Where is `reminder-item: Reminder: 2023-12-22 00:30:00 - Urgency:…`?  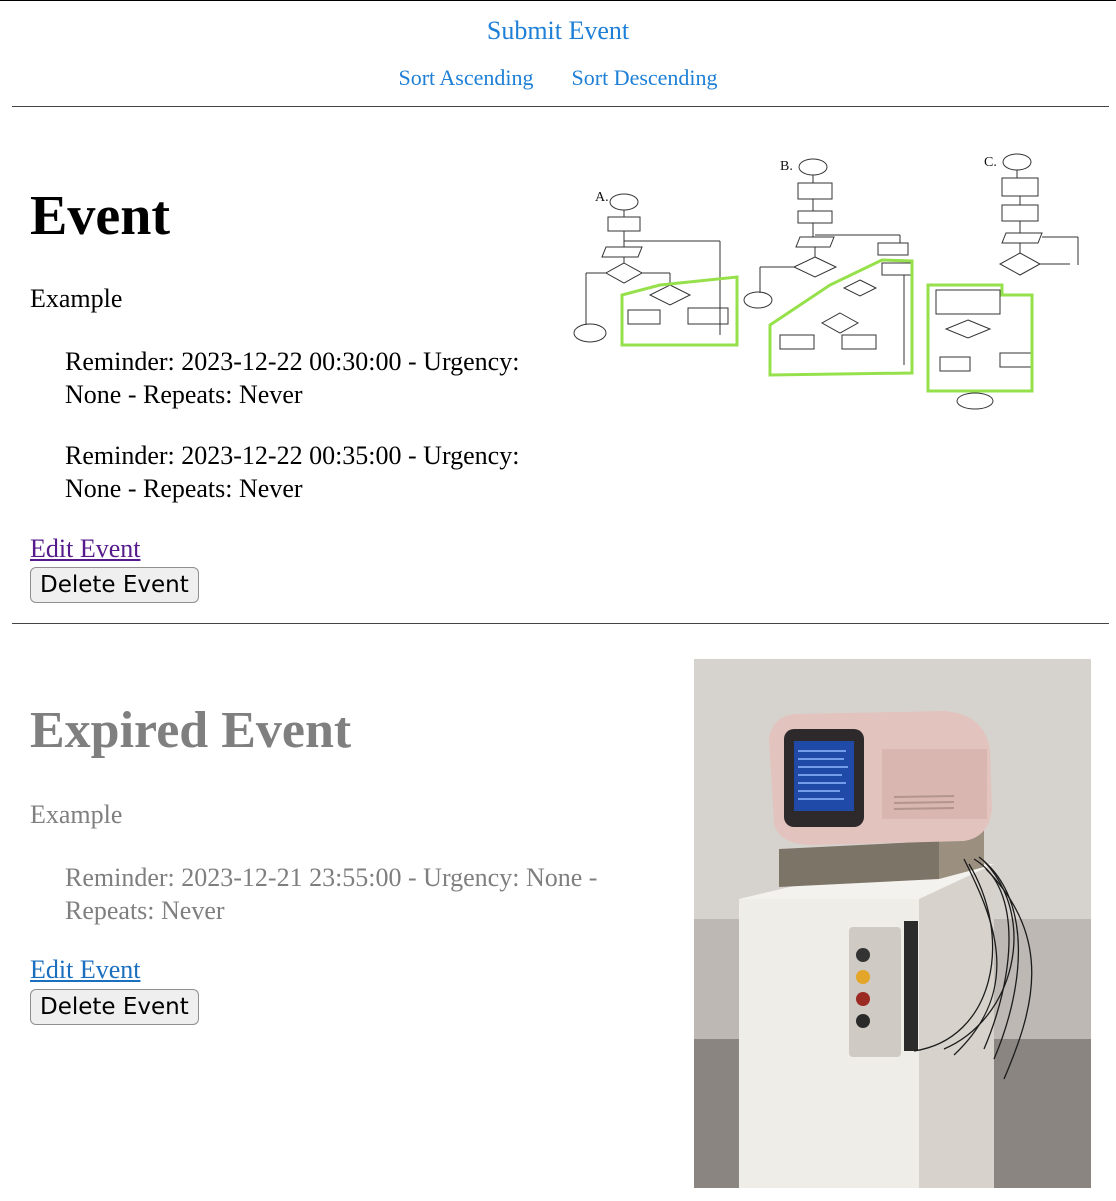
reminder-item: Reminder: 2023-12-22 00:30:00 - Urgency:… is located at coordinates (292, 378).